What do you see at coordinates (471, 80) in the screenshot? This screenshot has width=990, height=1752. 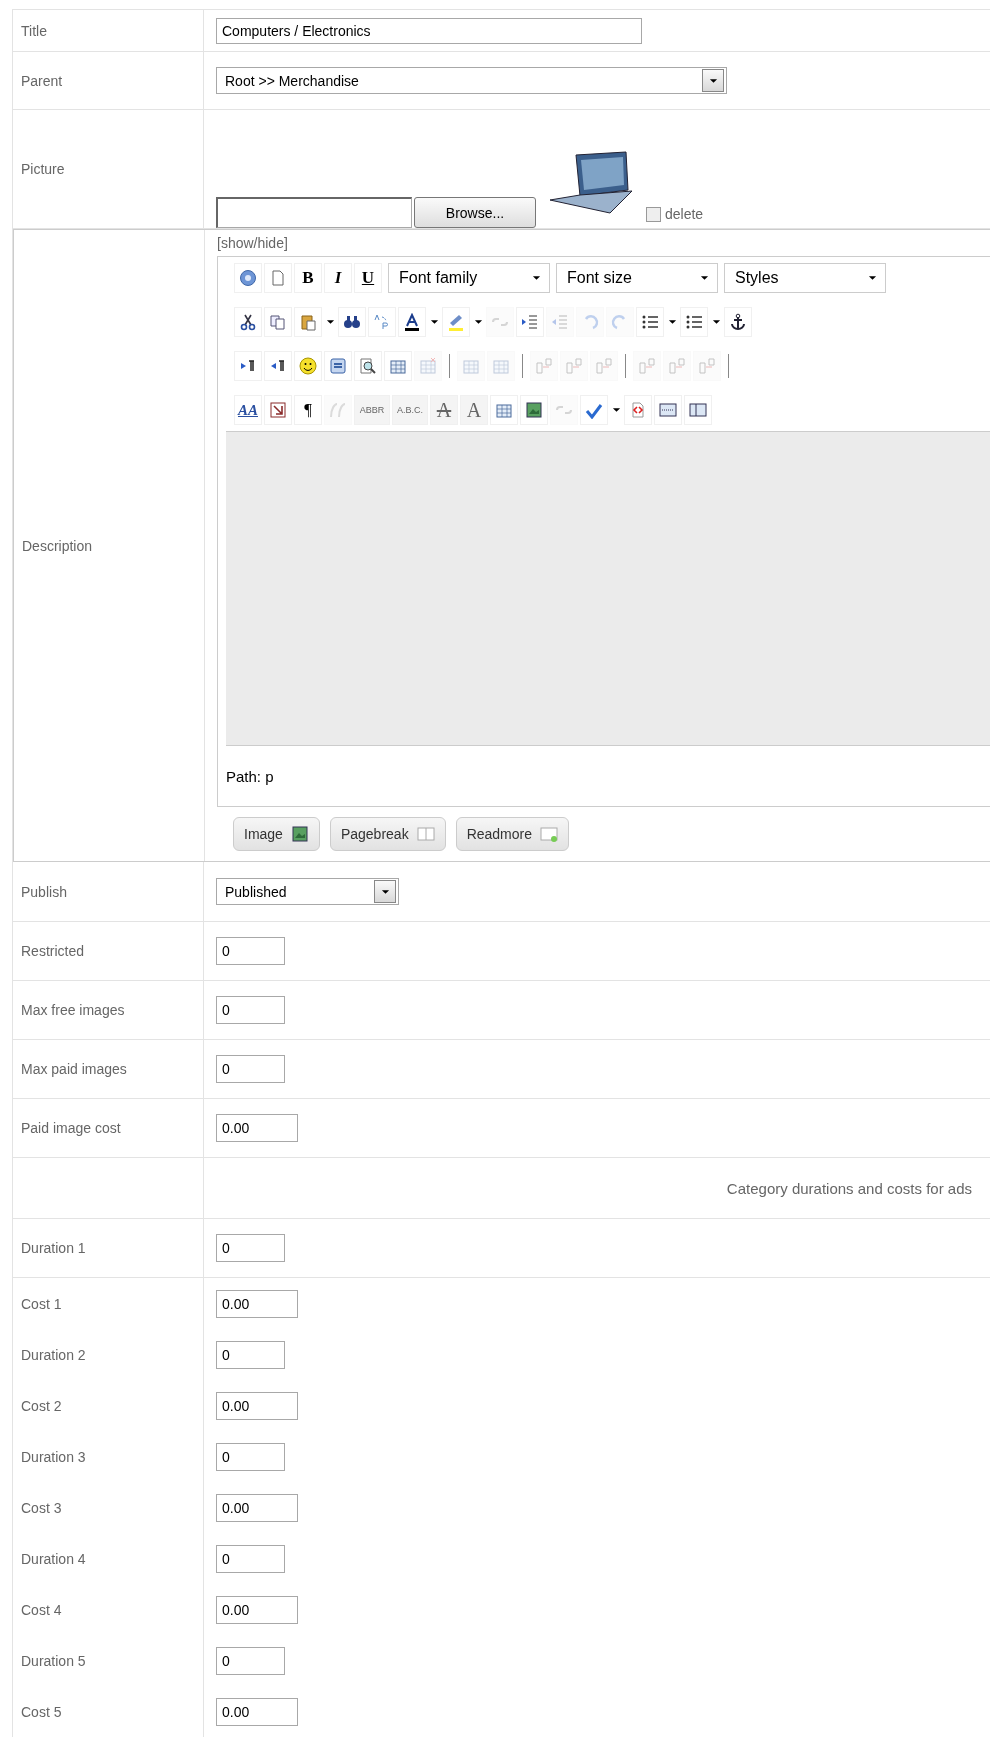 I see `dropdown-select: Root >> Merchandise` at bounding box center [471, 80].